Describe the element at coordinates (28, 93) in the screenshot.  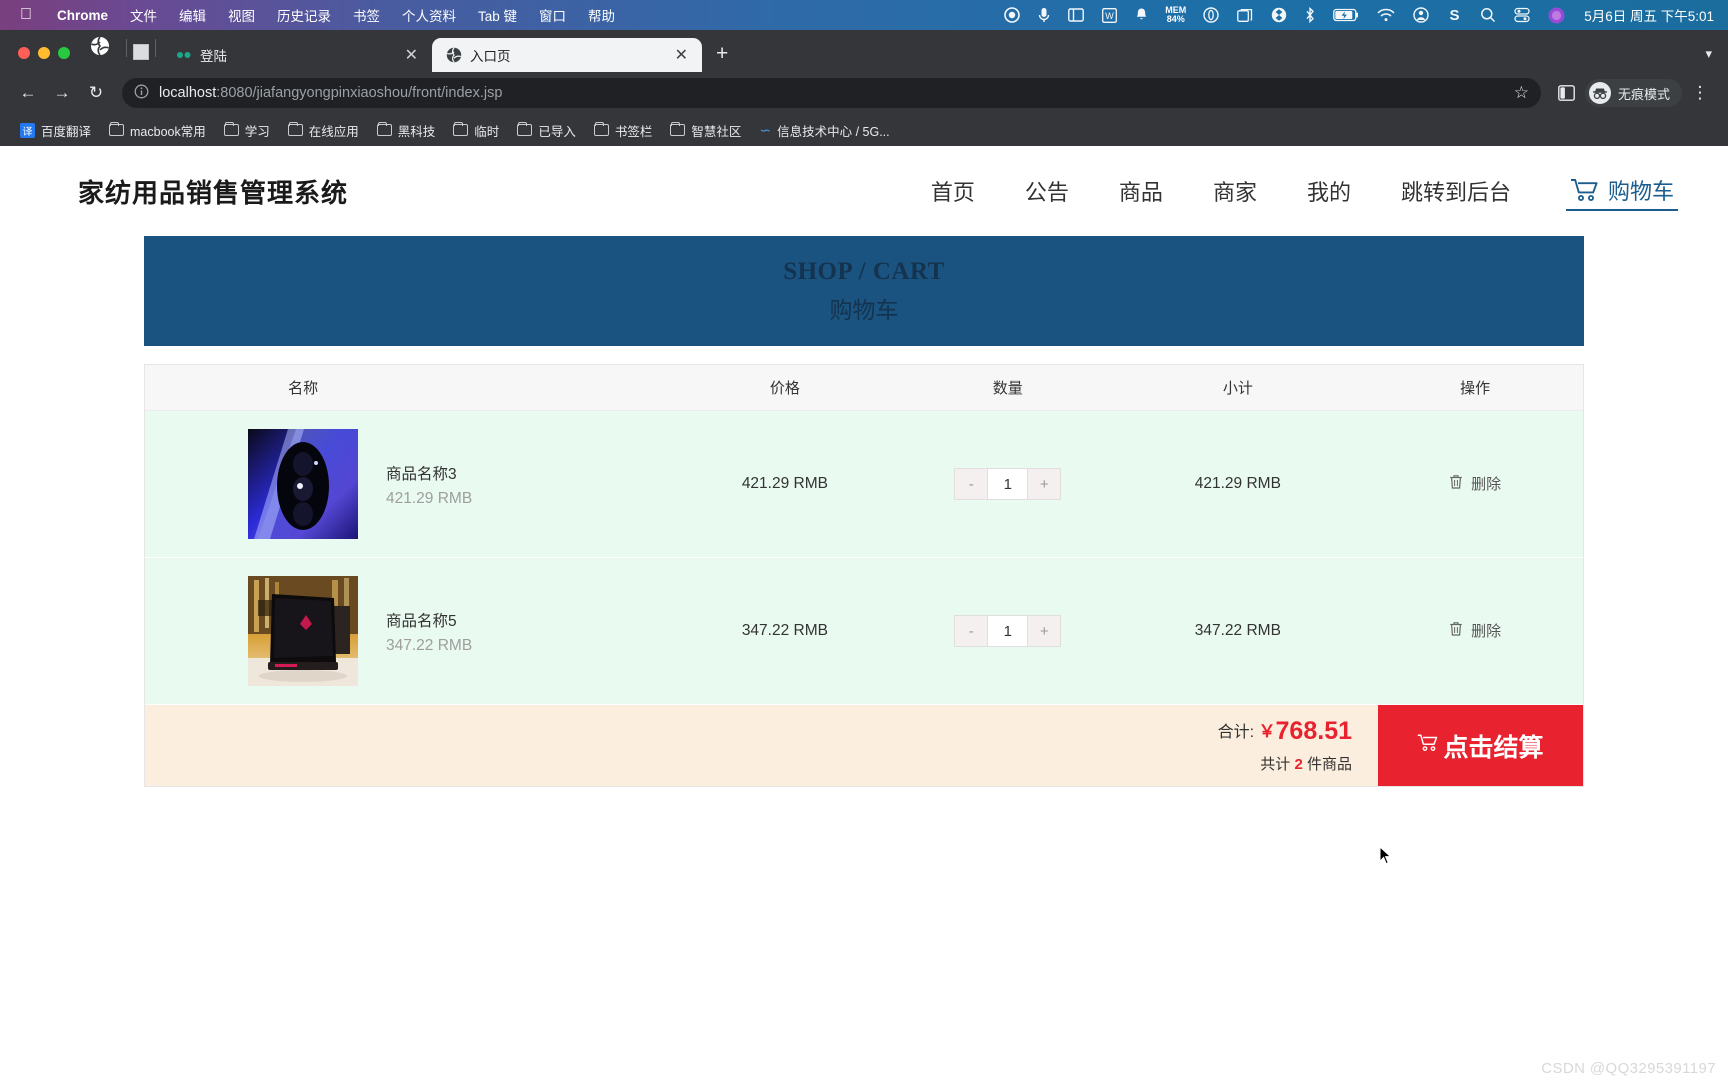
I see `back-button: ←` at that location.